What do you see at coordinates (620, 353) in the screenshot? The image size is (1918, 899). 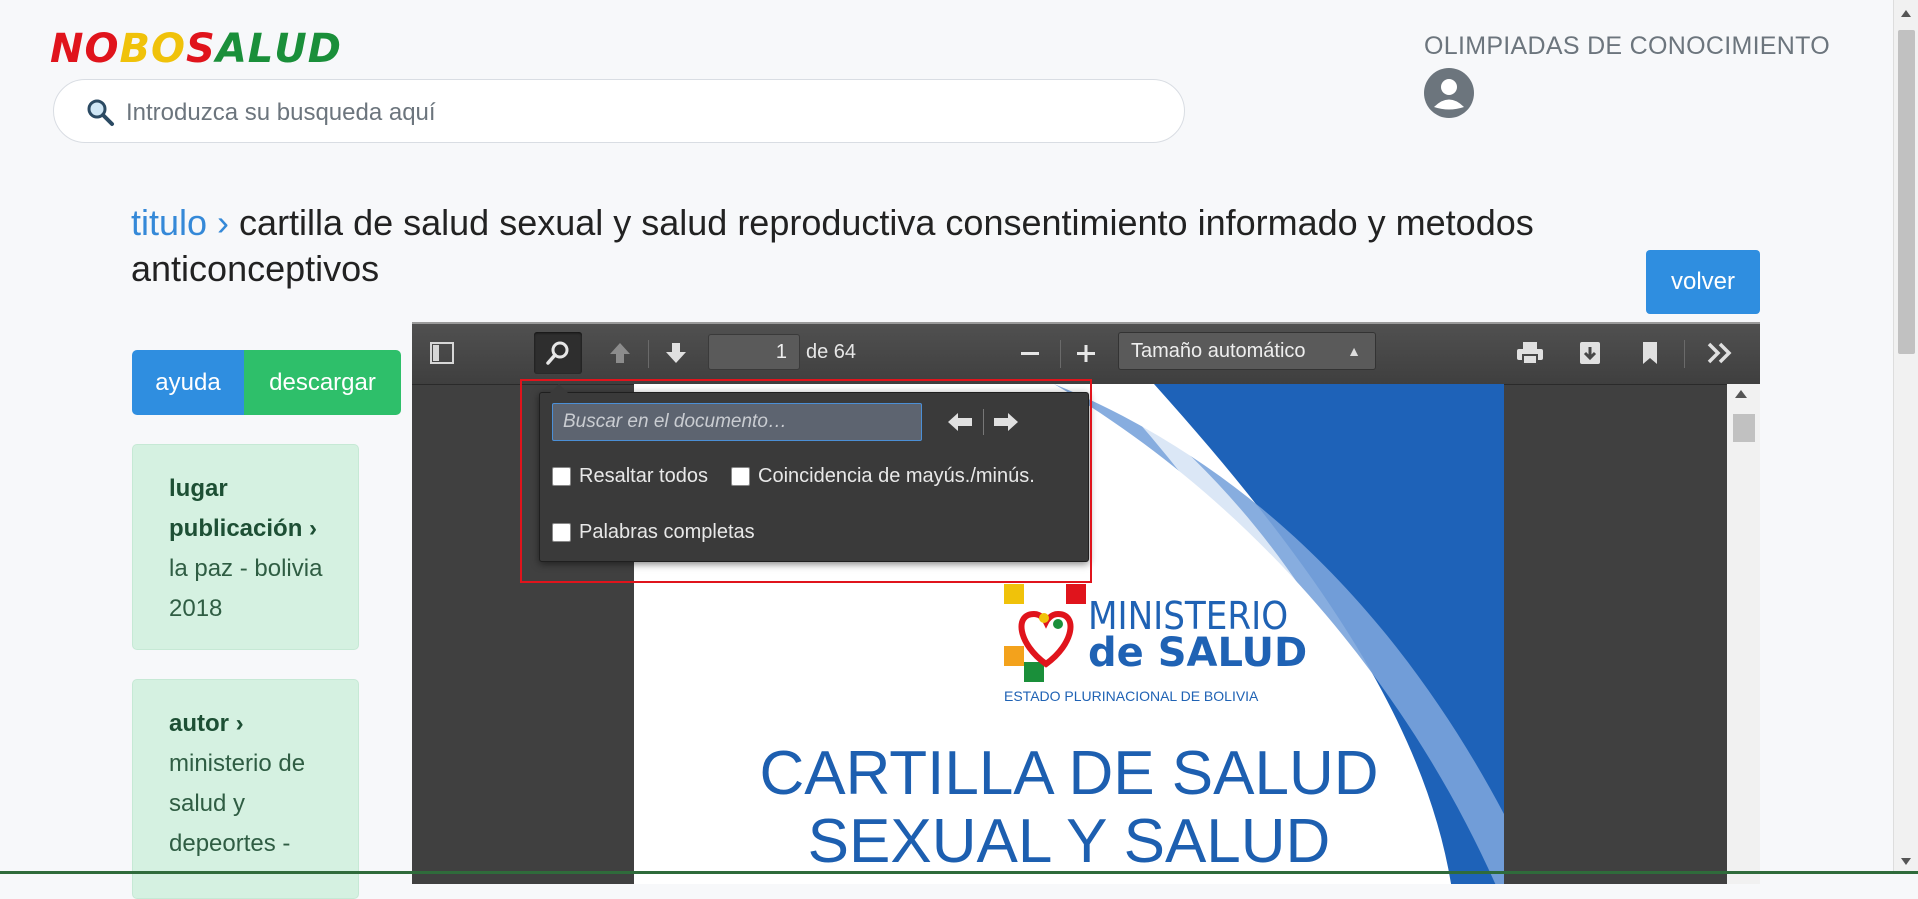 I see `previous-page-icon` at bounding box center [620, 353].